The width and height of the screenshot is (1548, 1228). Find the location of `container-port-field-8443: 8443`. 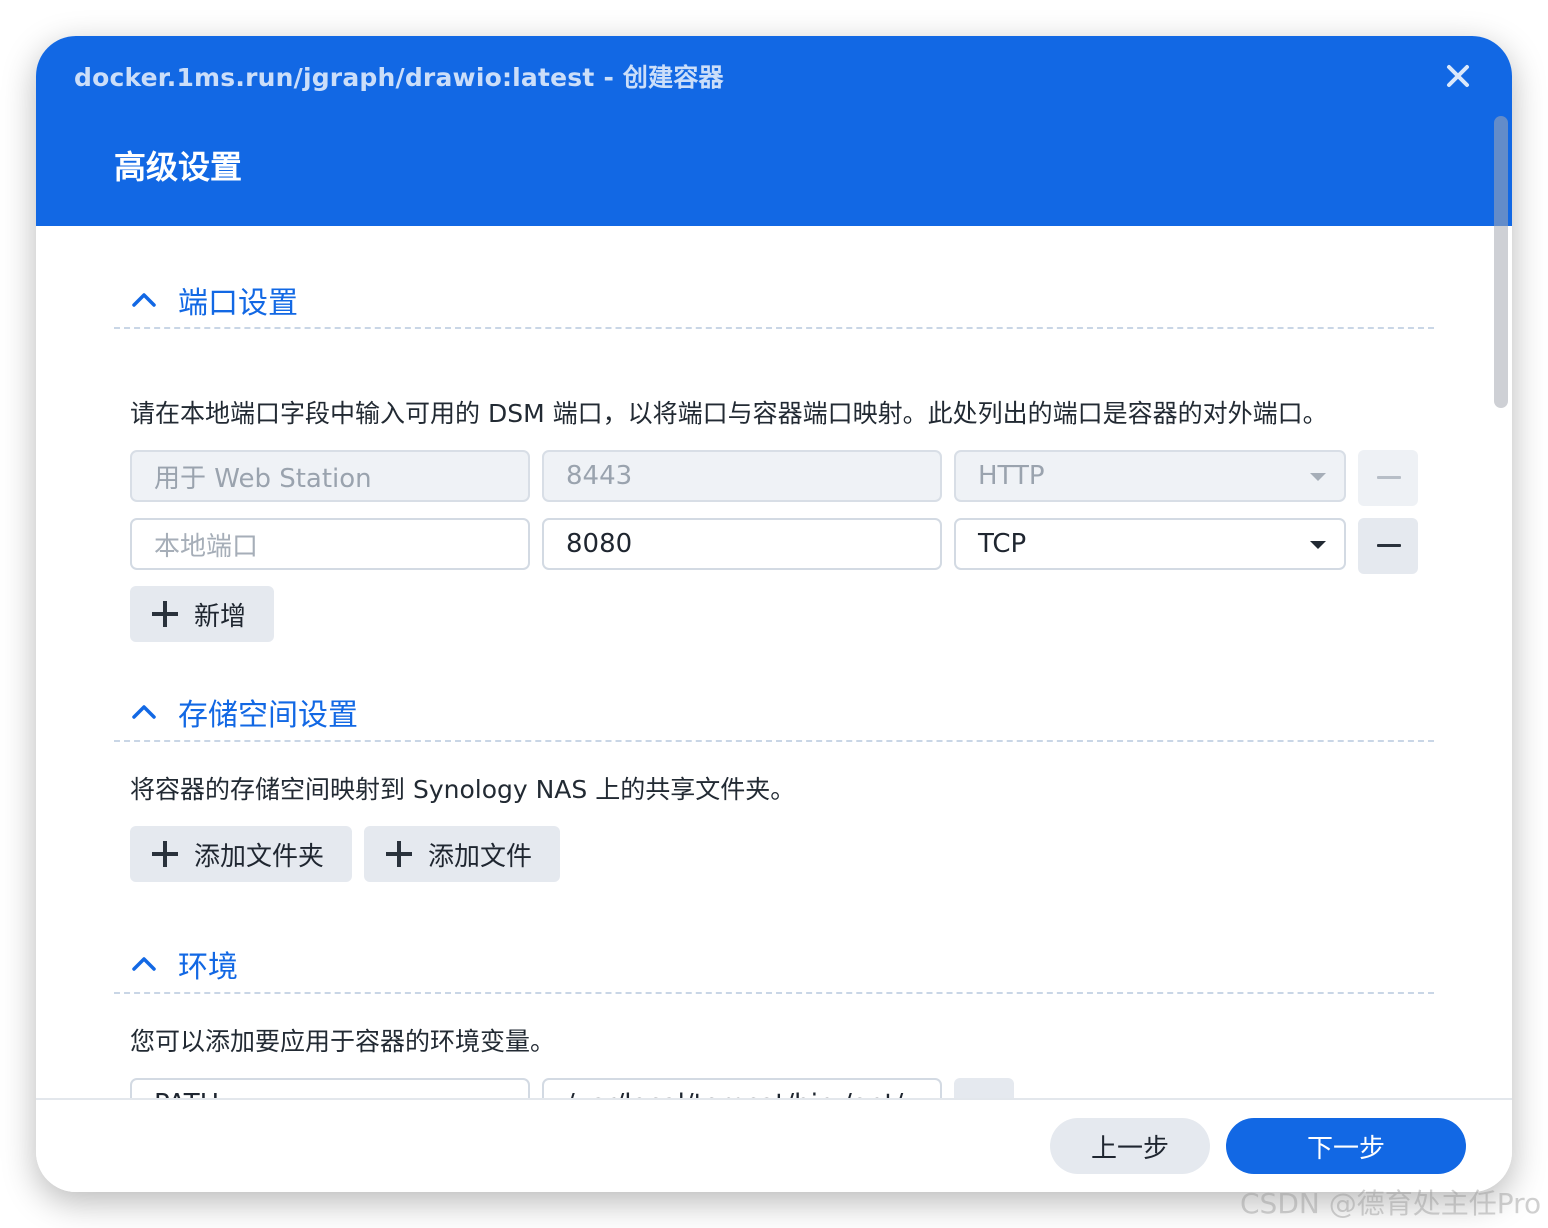

container-port-field-8443: 8443 is located at coordinates (742, 476).